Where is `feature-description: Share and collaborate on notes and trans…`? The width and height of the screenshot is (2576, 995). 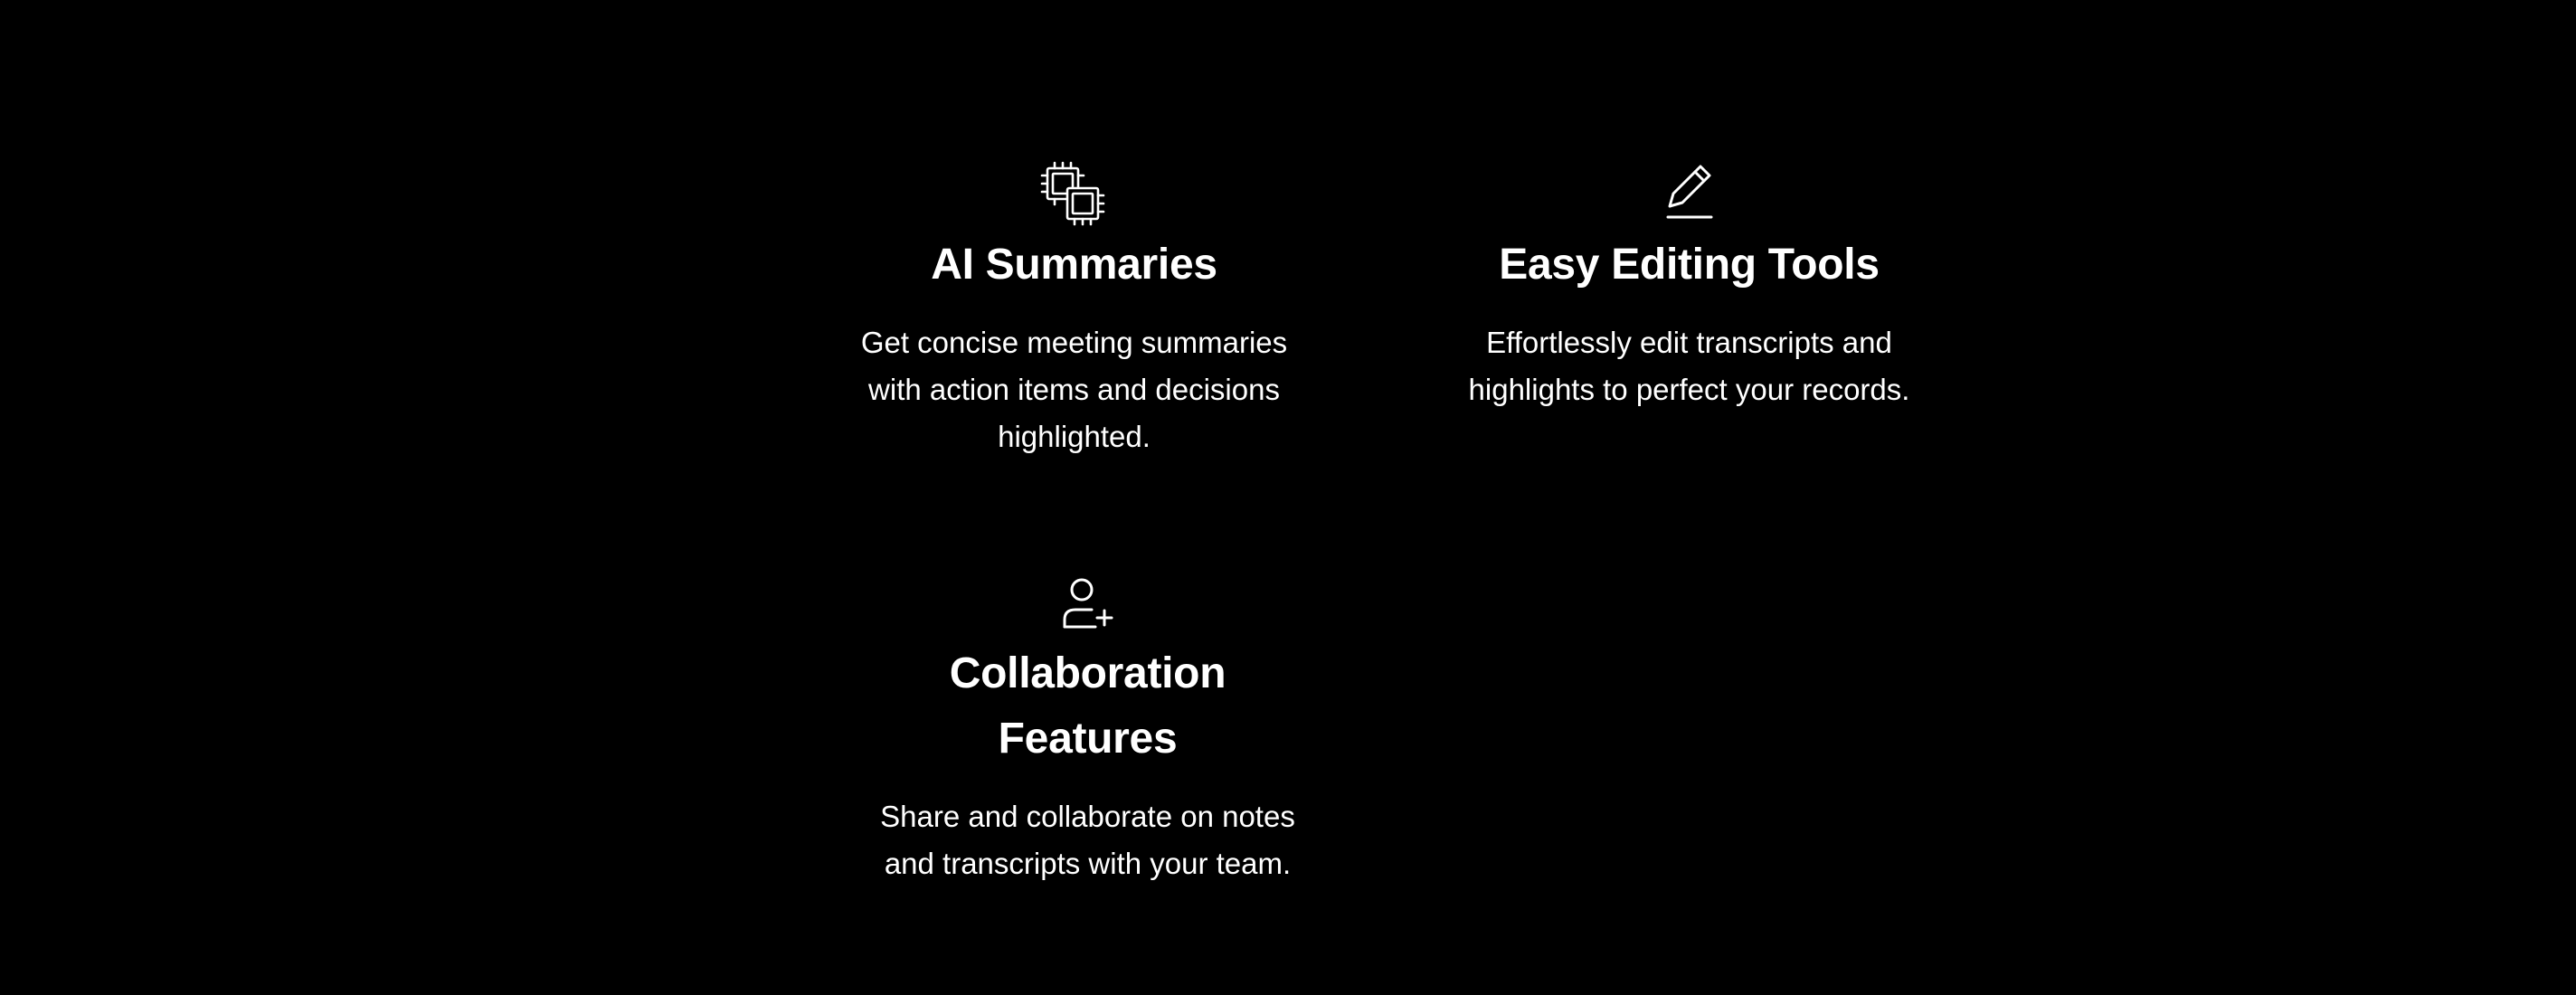 feature-description: Share and collaborate on notes and trans… is located at coordinates (1087, 840).